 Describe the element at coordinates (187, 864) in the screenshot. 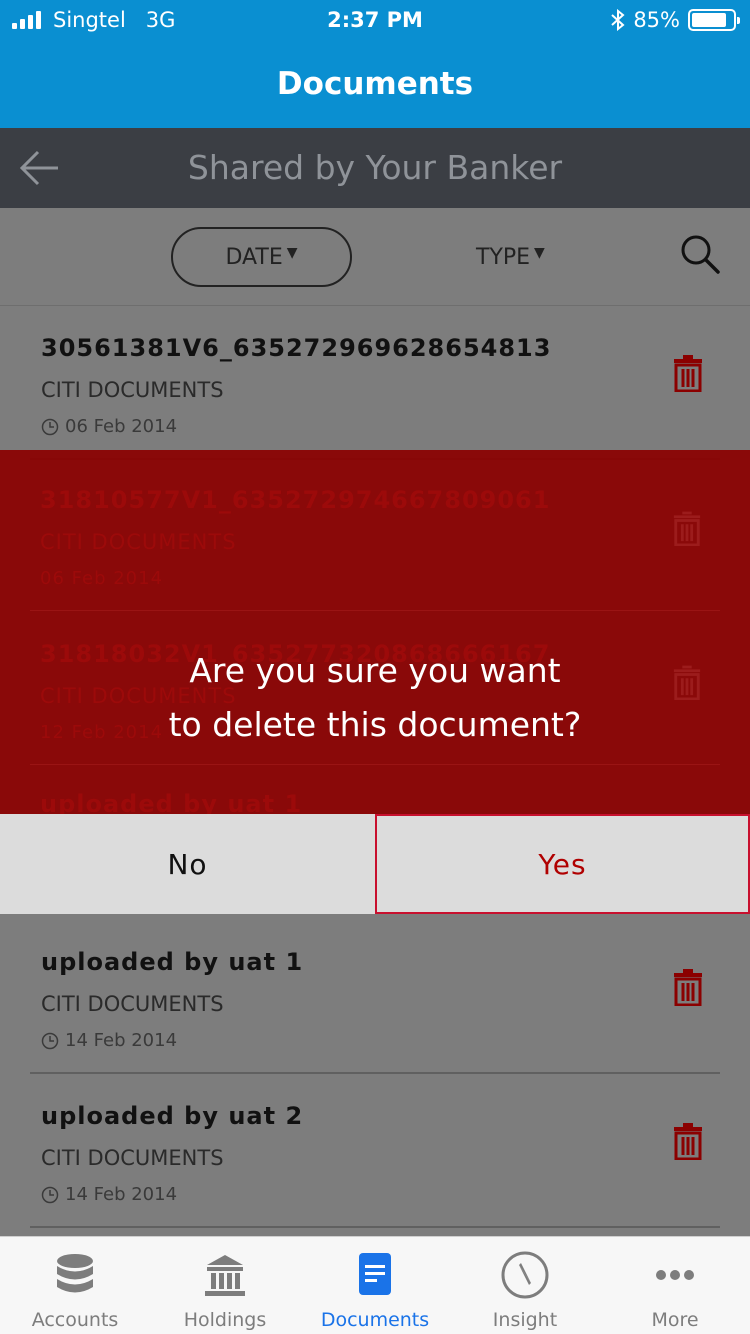

I see `no-button: No` at that location.